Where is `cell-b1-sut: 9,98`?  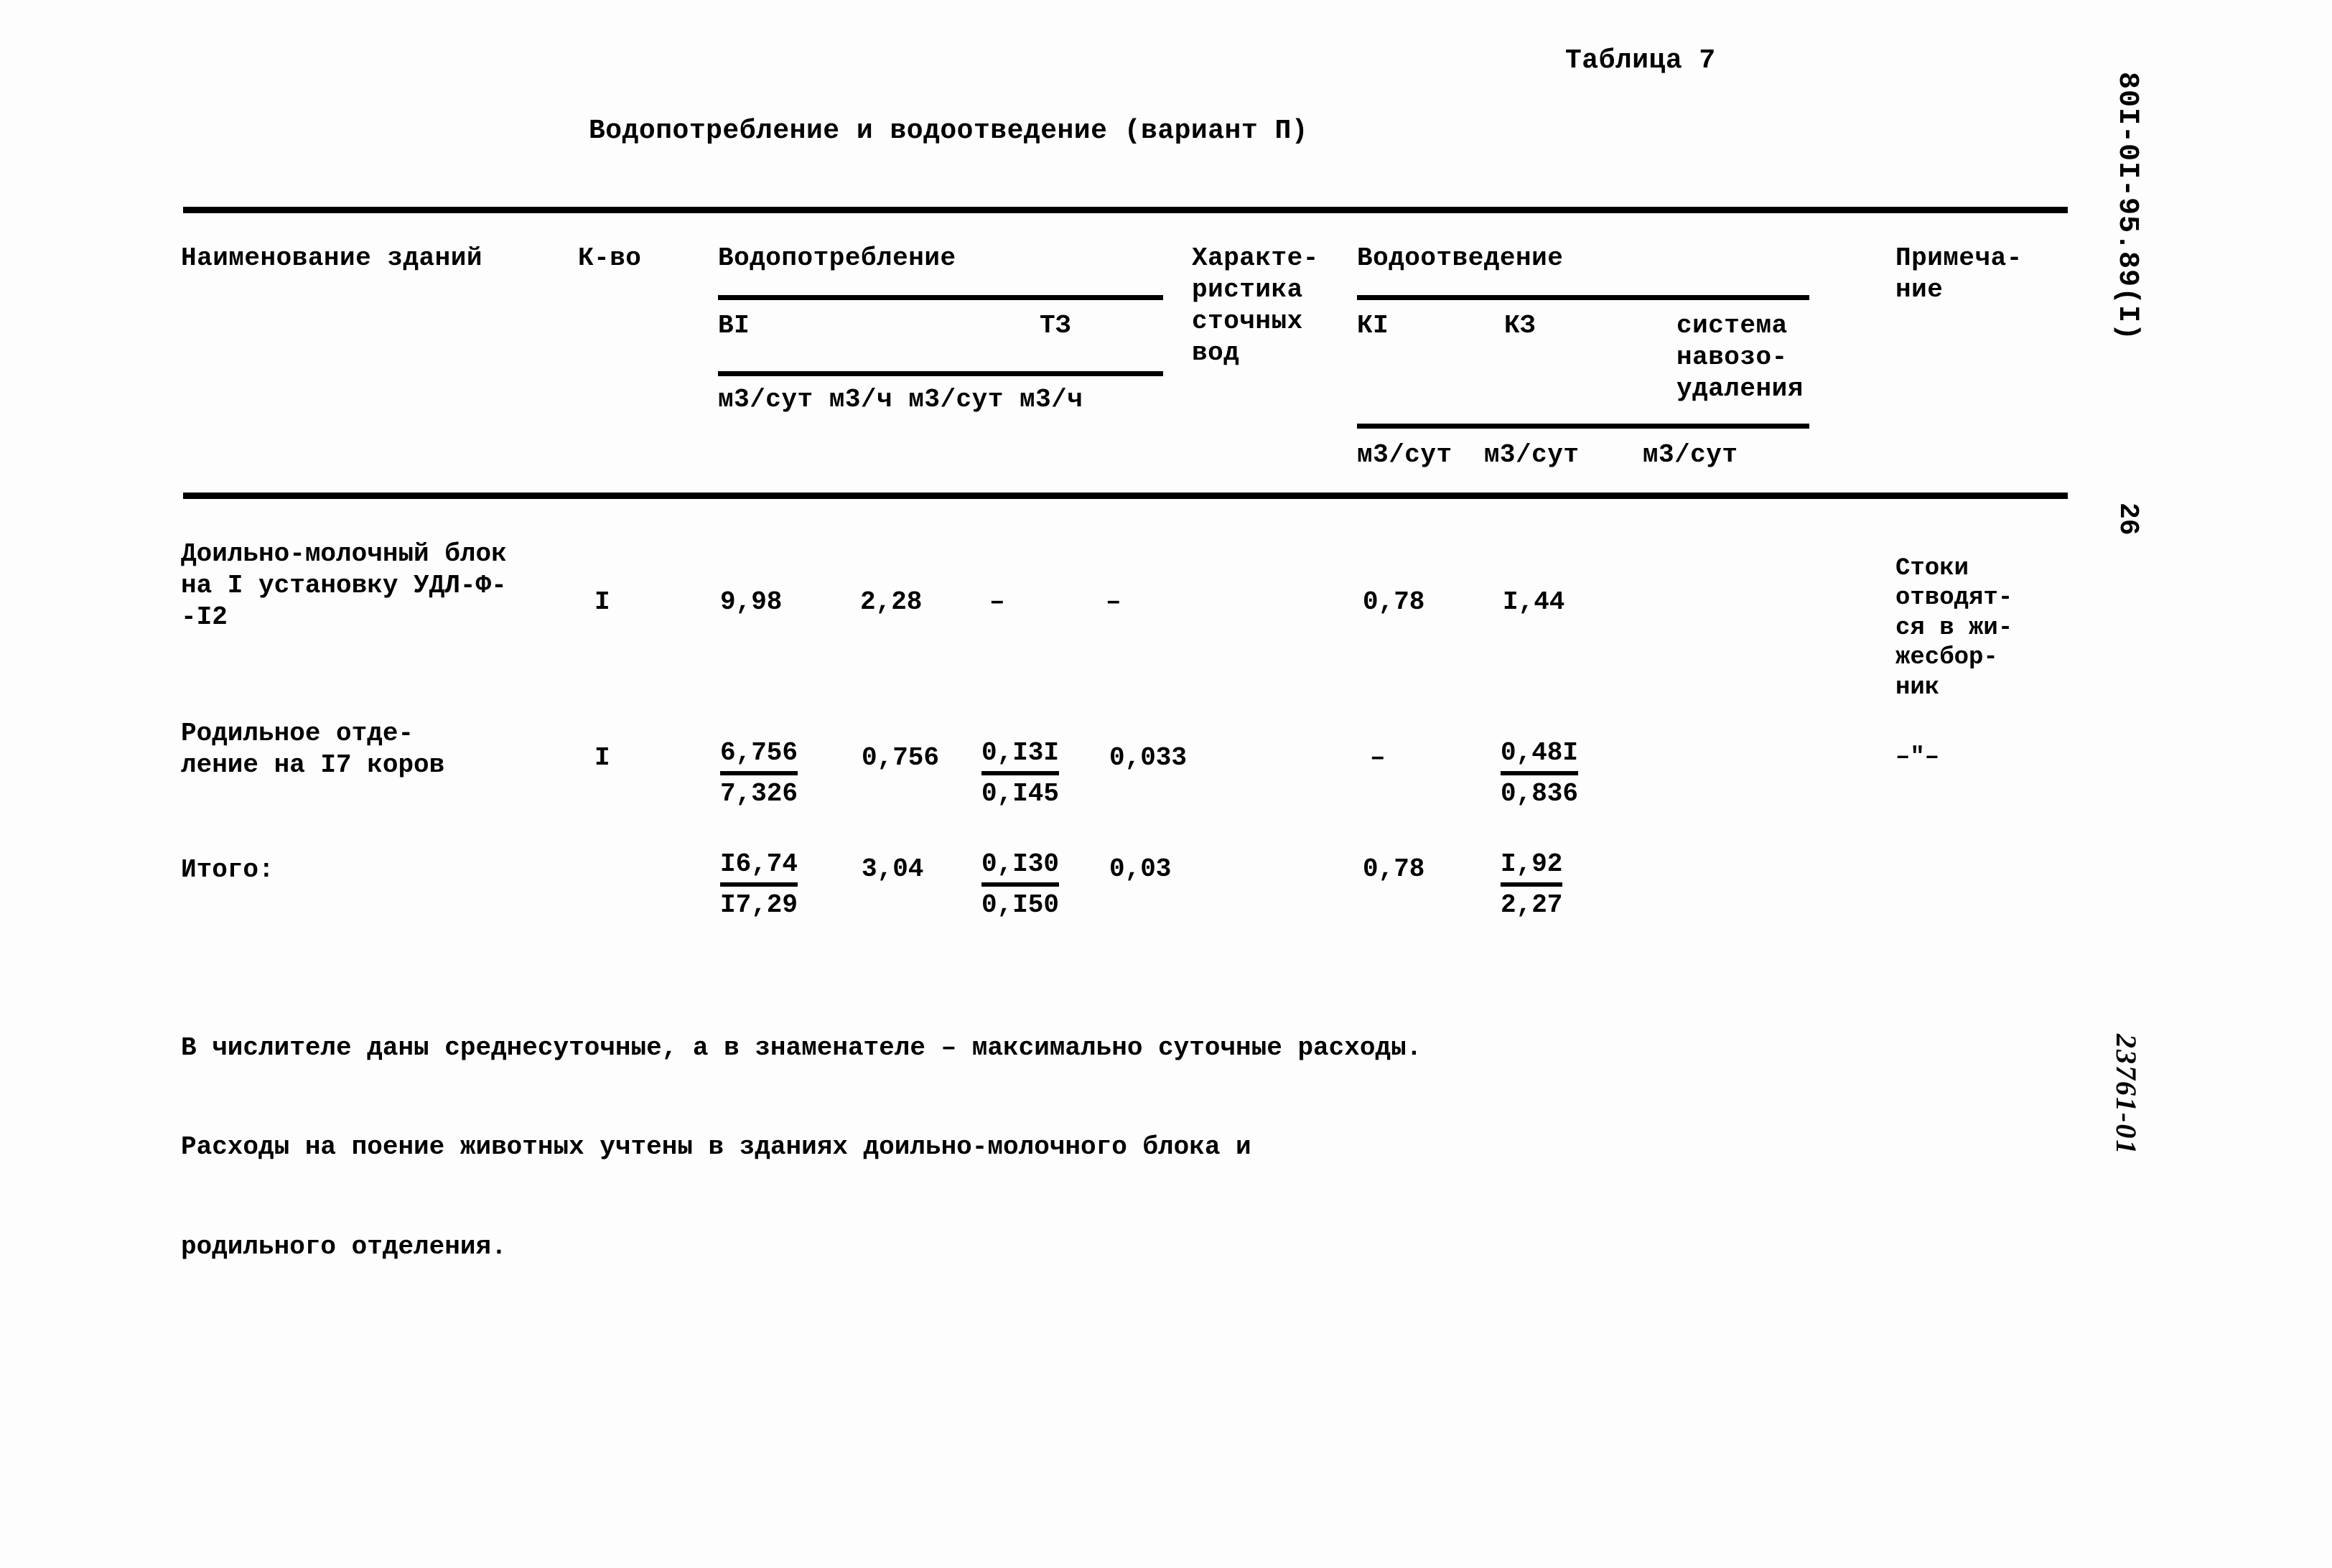
cell-b1-sut: 9,98 is located at coordinates (751, 602).